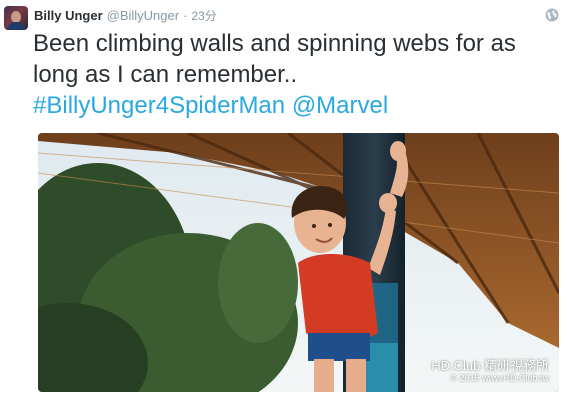  I want to click on hashtag-link: #BillyUnger4SpiderMan, so click(159, 105).